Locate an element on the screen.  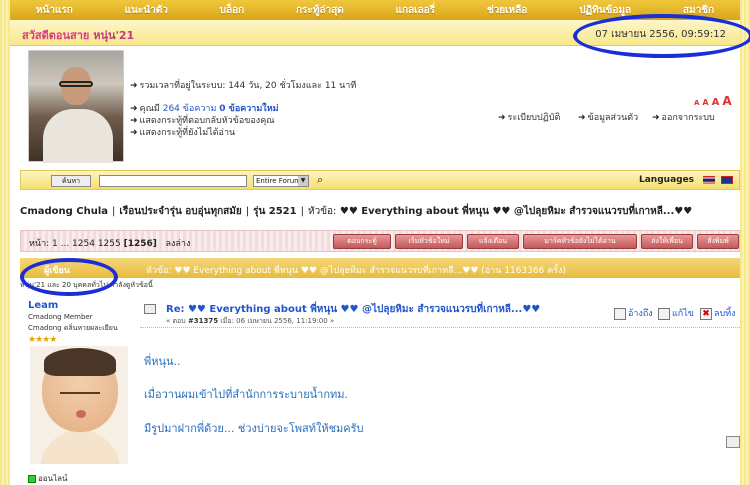
rules-line: ➜ ระเบียบปฏิบัติ is located at coordinates (529, 117).